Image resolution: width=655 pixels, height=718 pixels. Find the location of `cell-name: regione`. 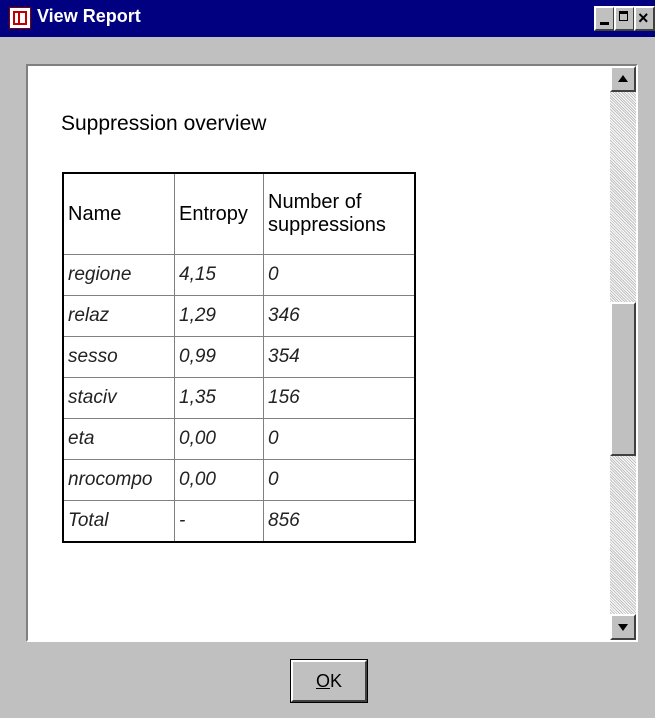

cell-name: regione is located at coordinates (118, 275).